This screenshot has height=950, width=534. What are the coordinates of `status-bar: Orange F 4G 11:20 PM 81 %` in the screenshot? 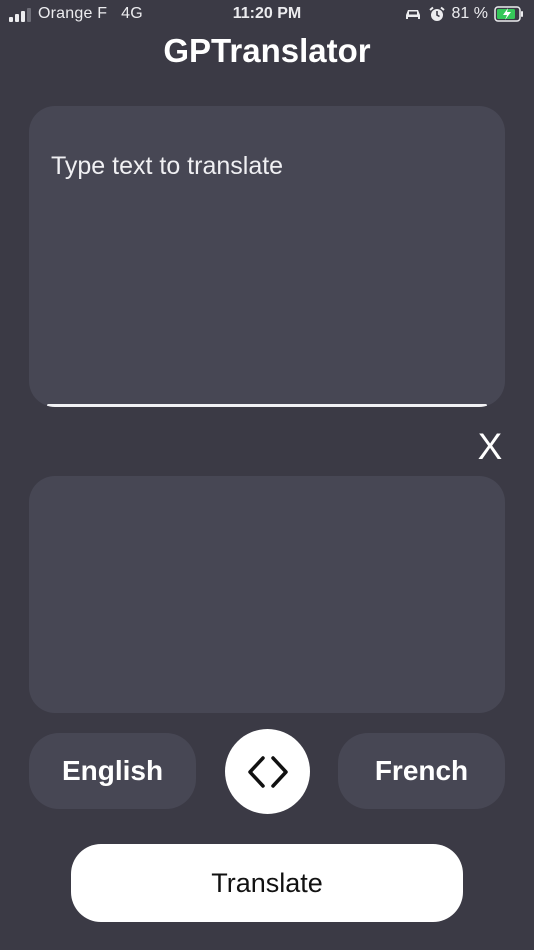 It's located at (267, 15).